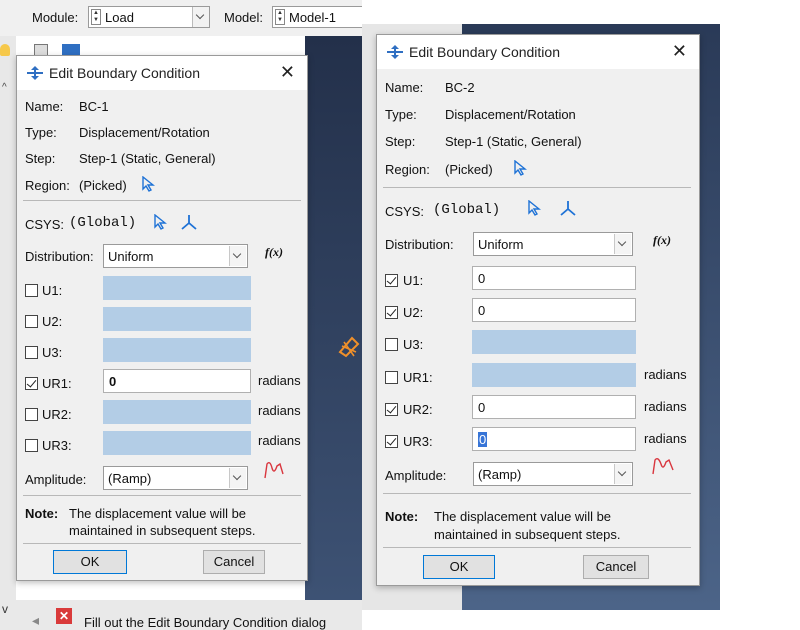 This screenshot has width=800, height=630. What do you see at coordinates (103, 185) in the screenshot?
I see `region-value: (Picked)` at bounding box center [103, 185].